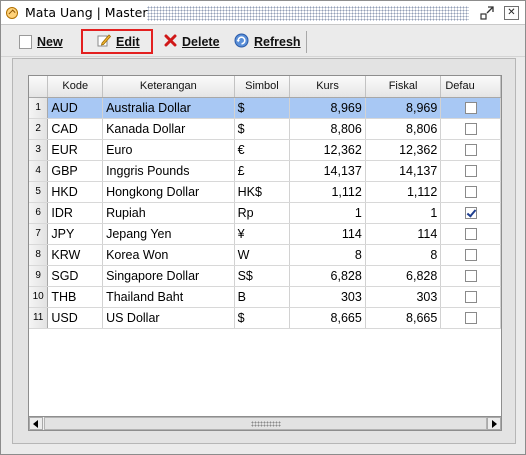 Image resolution: width=526 pixels, height=455 pixels. What do you see at coordinates (494, 423) in the screenshot?
I see `scroll-right-arrow-icon` at bounding box center [494, 423].